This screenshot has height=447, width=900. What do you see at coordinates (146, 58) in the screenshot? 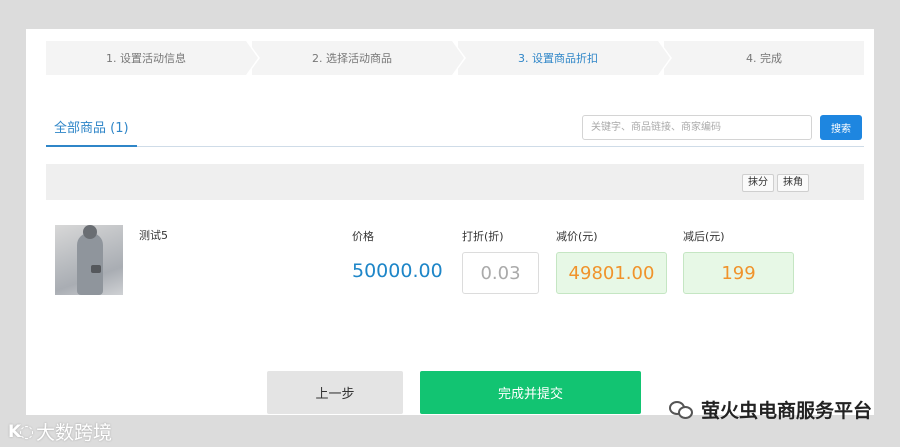
I see `step-1-label: 1. 设置活动信息` at bounding box center [146, 58].